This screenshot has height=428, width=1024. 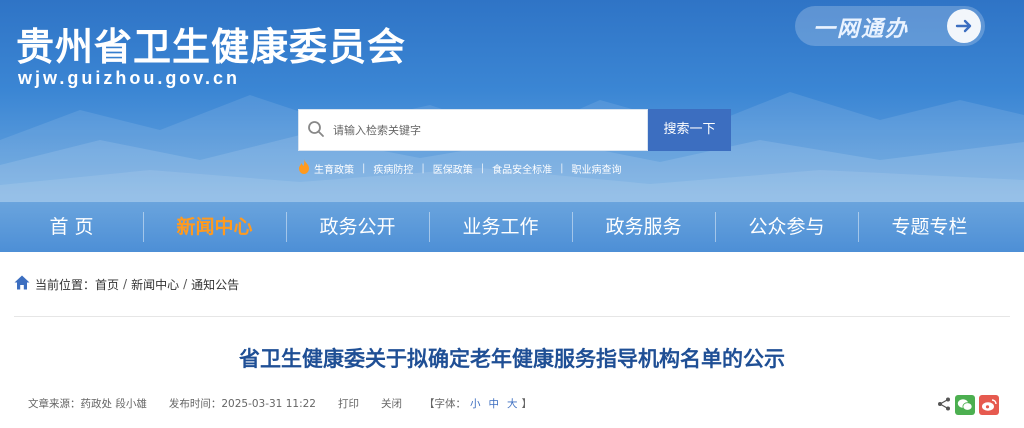 I want to click on print-button: 打印, so click(x=348, y=403).